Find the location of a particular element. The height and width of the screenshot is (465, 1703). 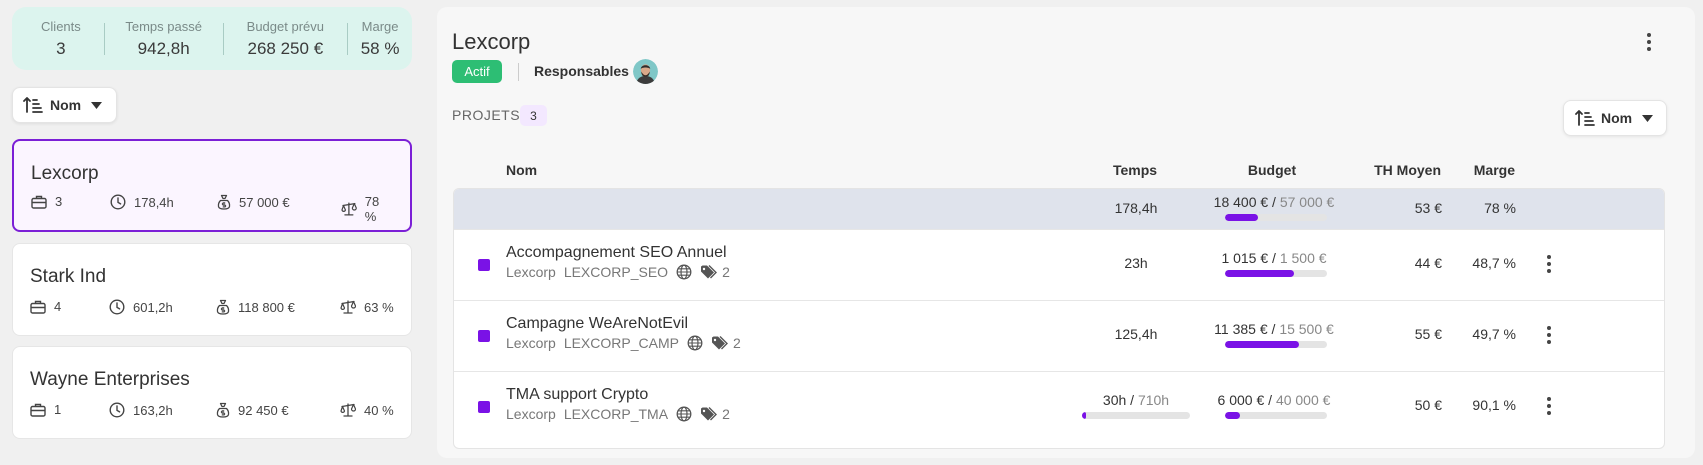

column-header-time: Temps is located at coordinates (1135, 170).